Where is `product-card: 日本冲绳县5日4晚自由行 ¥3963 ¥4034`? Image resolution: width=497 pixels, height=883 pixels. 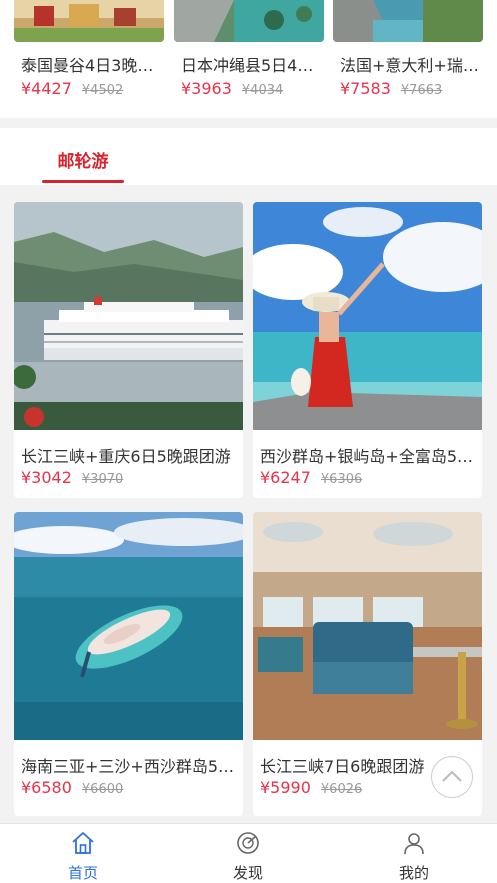 product-card: 日本冲绳县5日4晚自由行 ¥3963 ¥4034 is located at coordinates (249, 56).